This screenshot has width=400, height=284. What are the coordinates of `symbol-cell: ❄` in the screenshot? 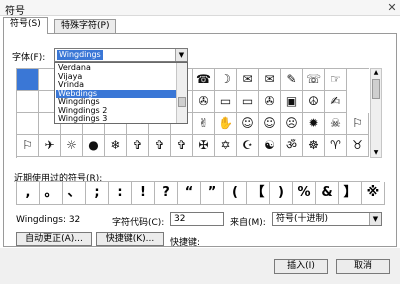 It's located at (116, 146).